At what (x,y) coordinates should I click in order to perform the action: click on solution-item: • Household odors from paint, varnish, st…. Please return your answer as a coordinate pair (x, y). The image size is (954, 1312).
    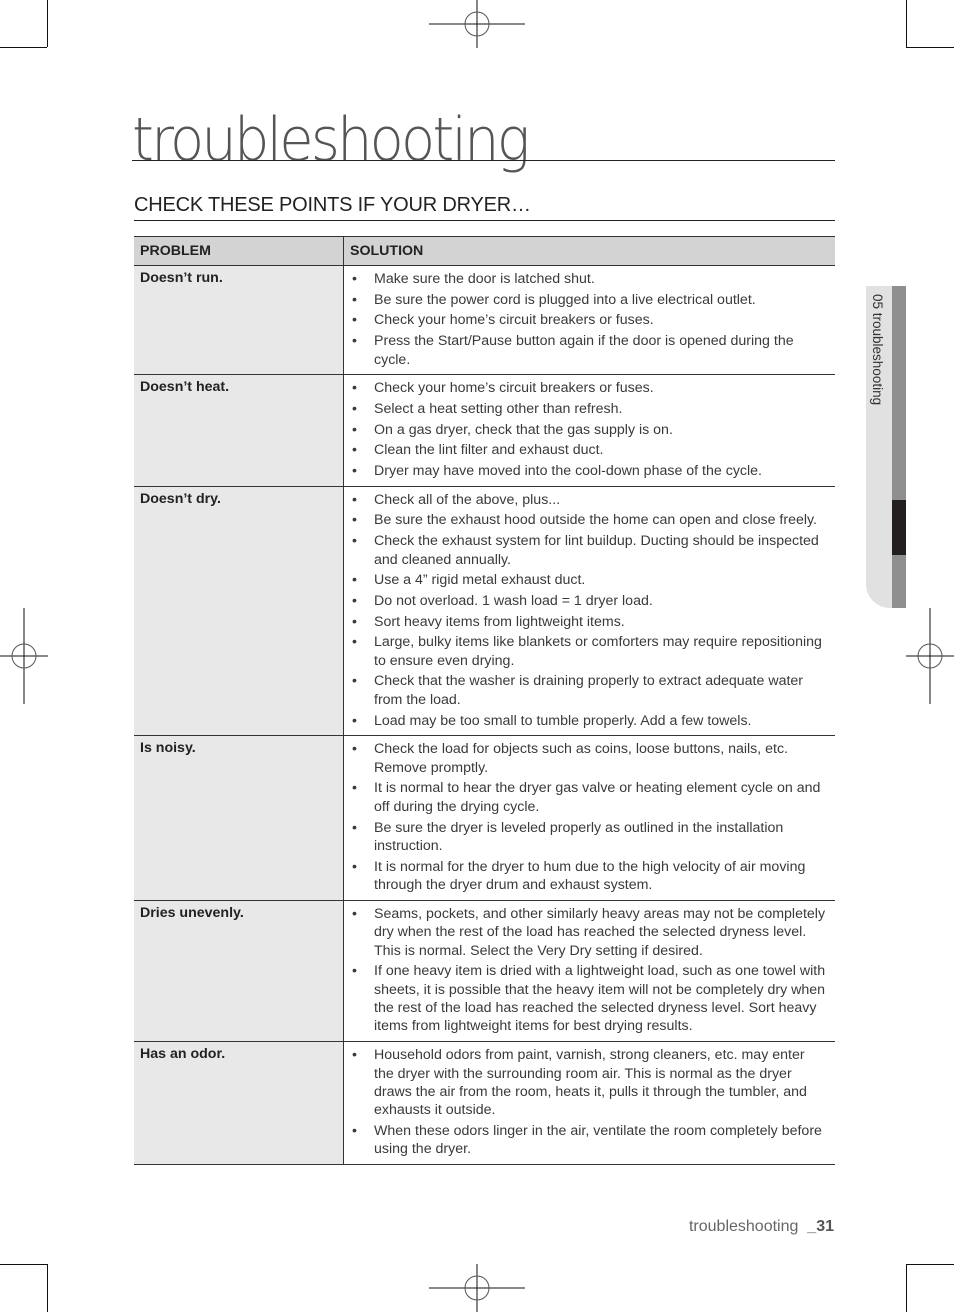
    Looking at the image, I should click on (588, 1083).